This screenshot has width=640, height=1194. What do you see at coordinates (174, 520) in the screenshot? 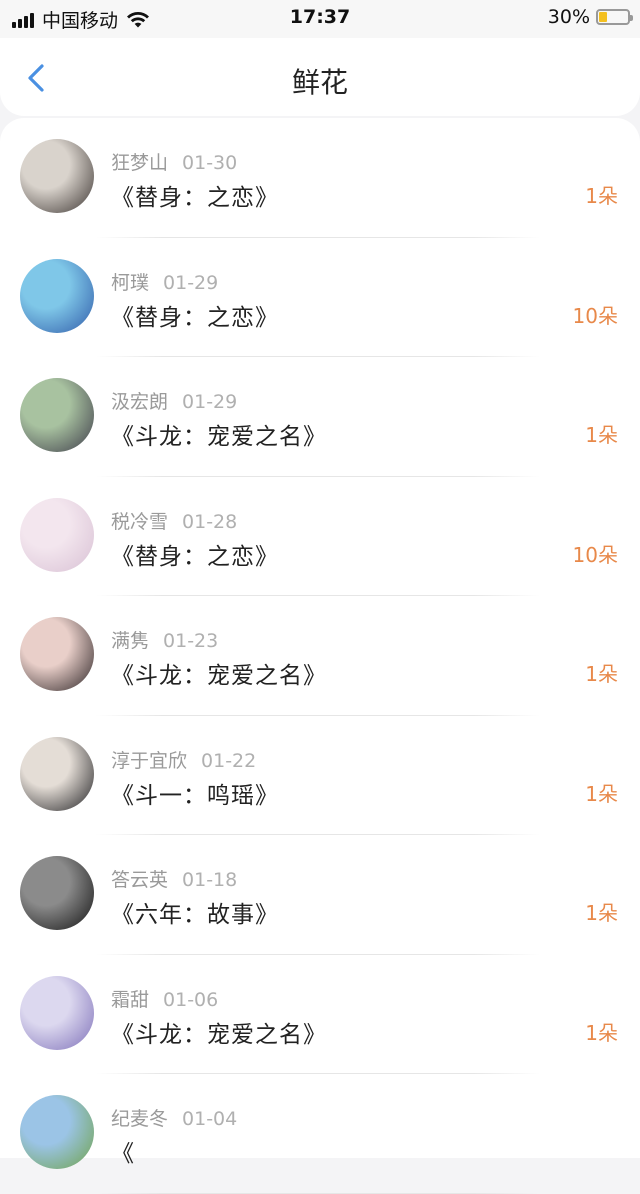
I see `item-meta: 税冷雪 01-28` at bounding box center [174, 520].